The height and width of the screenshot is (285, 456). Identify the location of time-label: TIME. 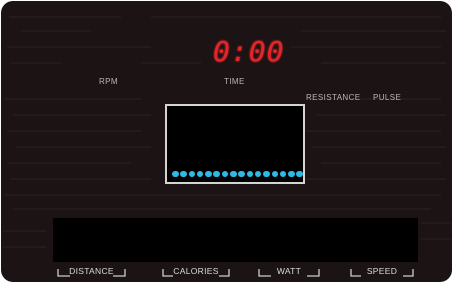
(234, 81).